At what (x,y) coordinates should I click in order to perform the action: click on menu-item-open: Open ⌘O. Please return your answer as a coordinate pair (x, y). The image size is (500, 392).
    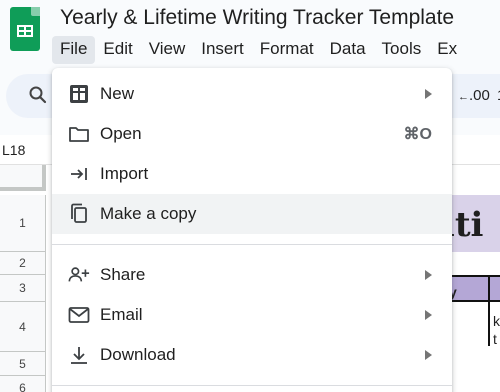
    Looking at the image, I should click on (252, 134).